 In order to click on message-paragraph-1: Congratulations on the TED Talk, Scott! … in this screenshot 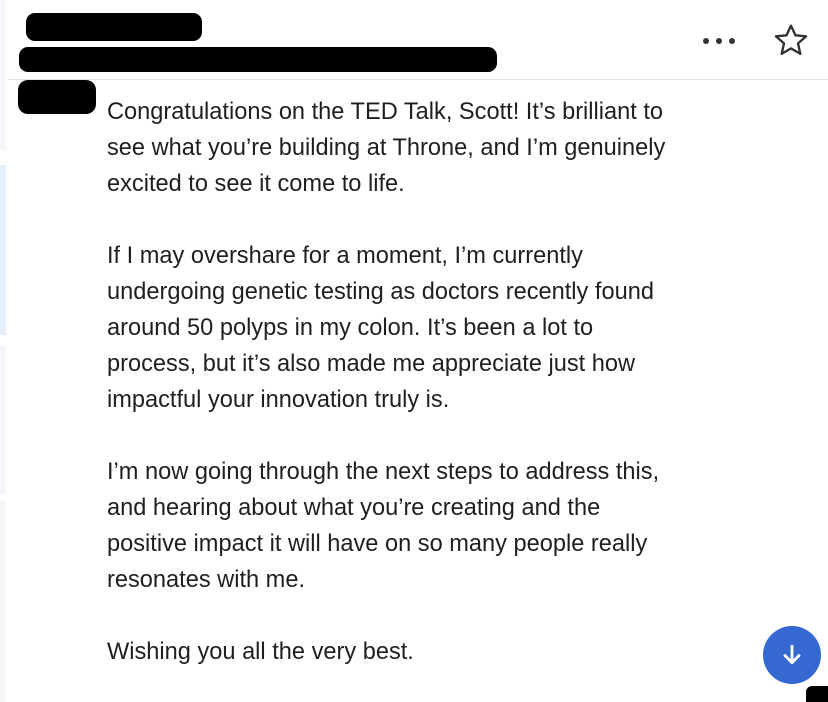, I will do `click(386, 148)`.